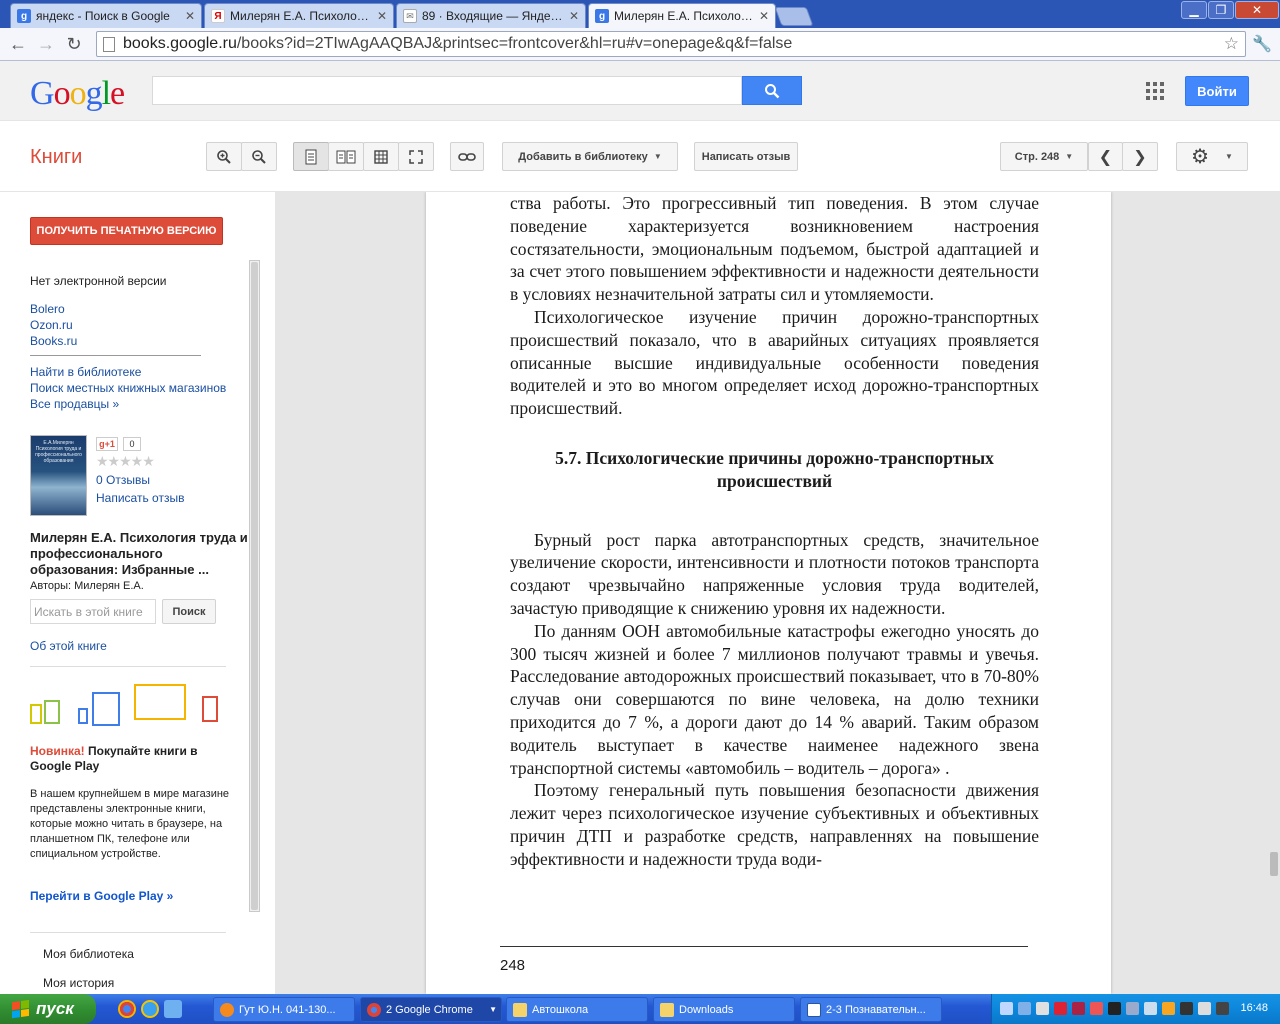 The width and height of the screenshot is (1280, 1024). What do you see at coordinates (74, 404) in the screenshot?
I see `all-sellers-link: Все продавцы »` at bounding box center [74, 404].